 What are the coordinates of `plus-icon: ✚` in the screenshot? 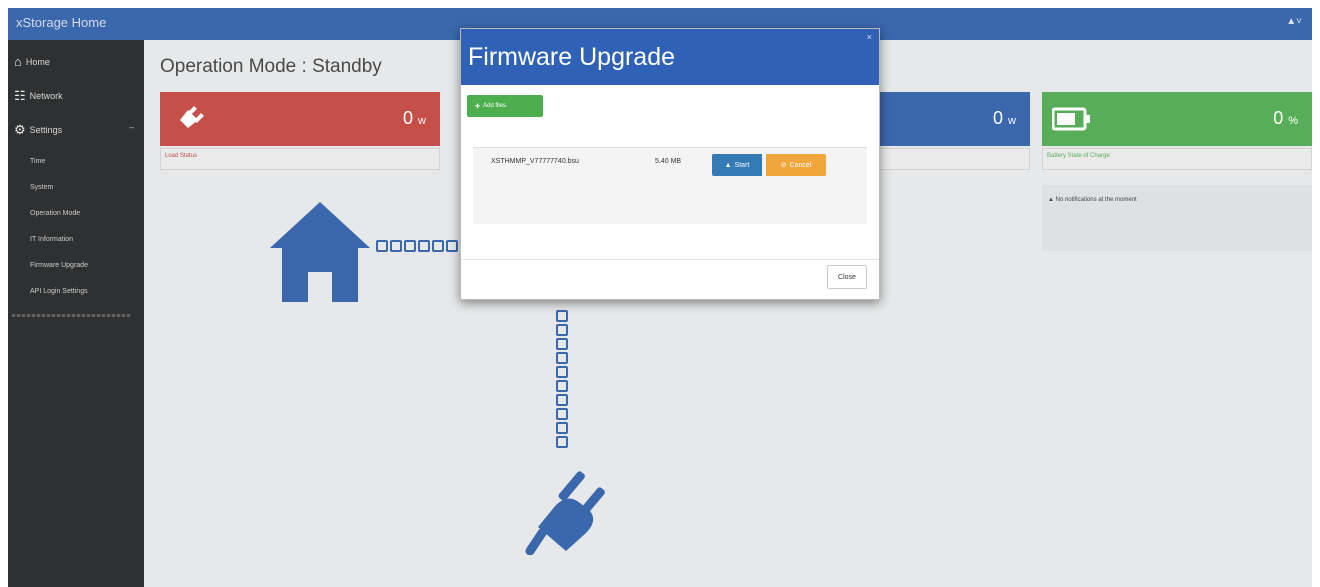 It's located at (478, 106).